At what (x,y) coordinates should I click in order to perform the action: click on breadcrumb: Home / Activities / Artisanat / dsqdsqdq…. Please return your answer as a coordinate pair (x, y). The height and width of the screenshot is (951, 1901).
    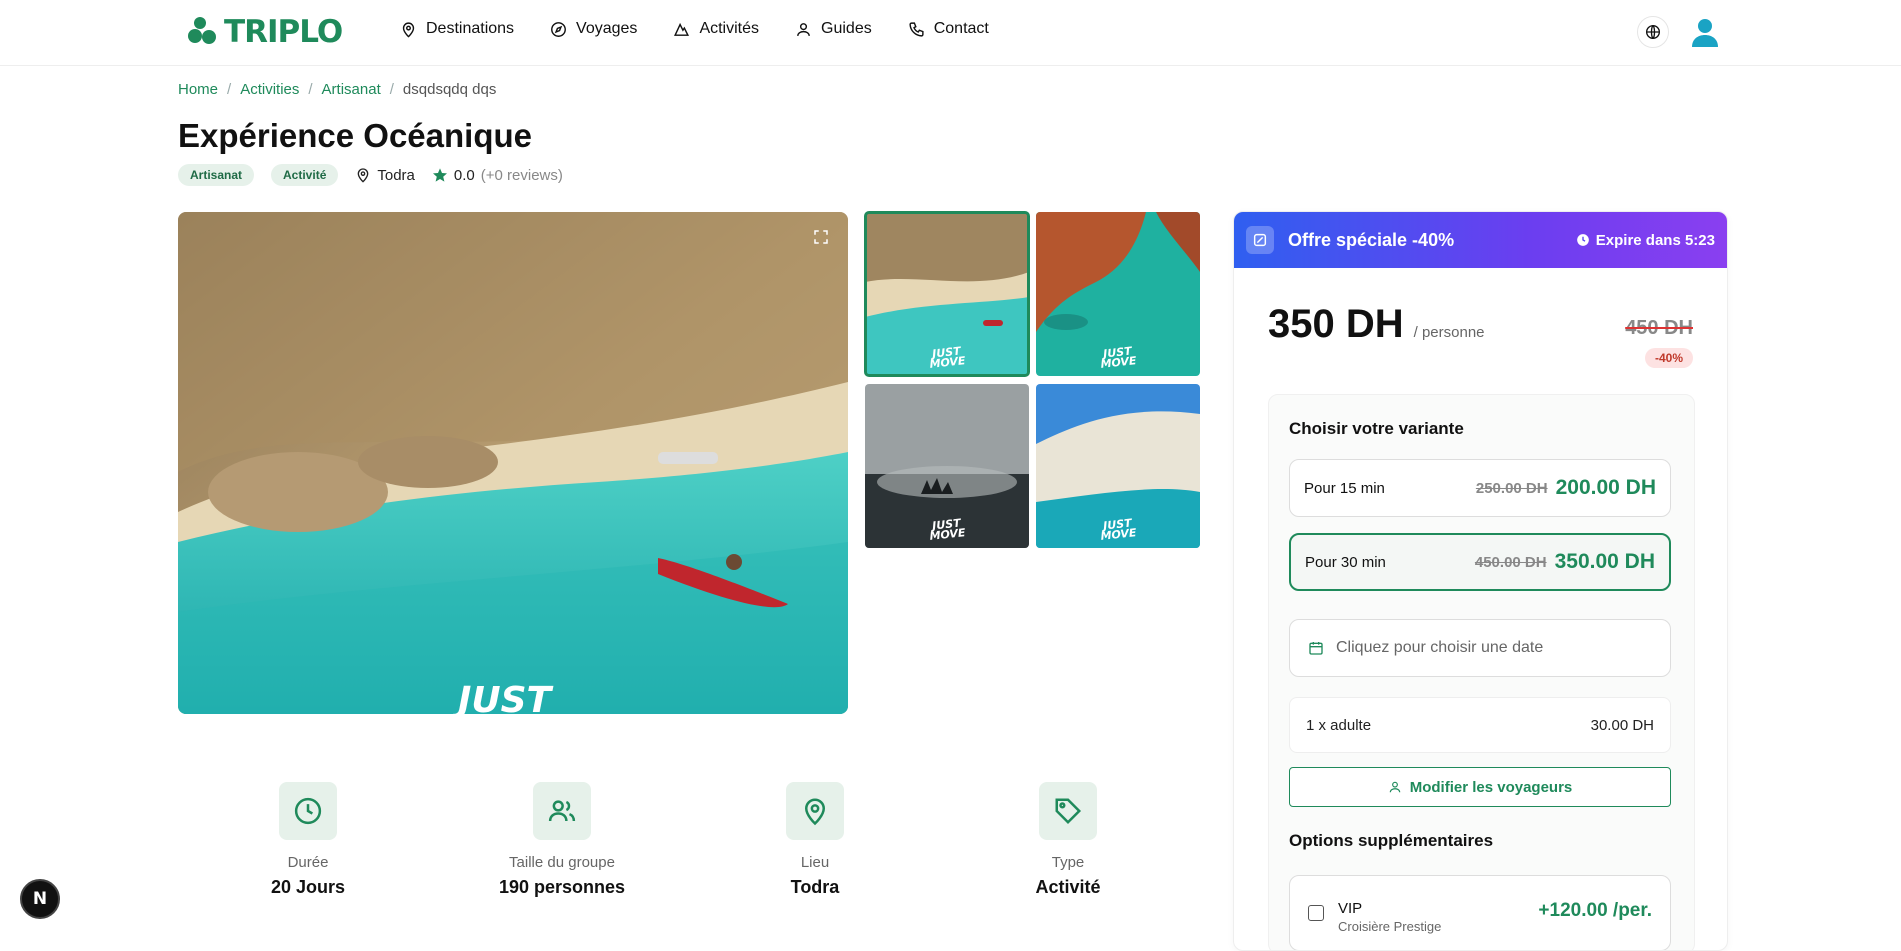
    Looking at the image, I should click on (337, 89).